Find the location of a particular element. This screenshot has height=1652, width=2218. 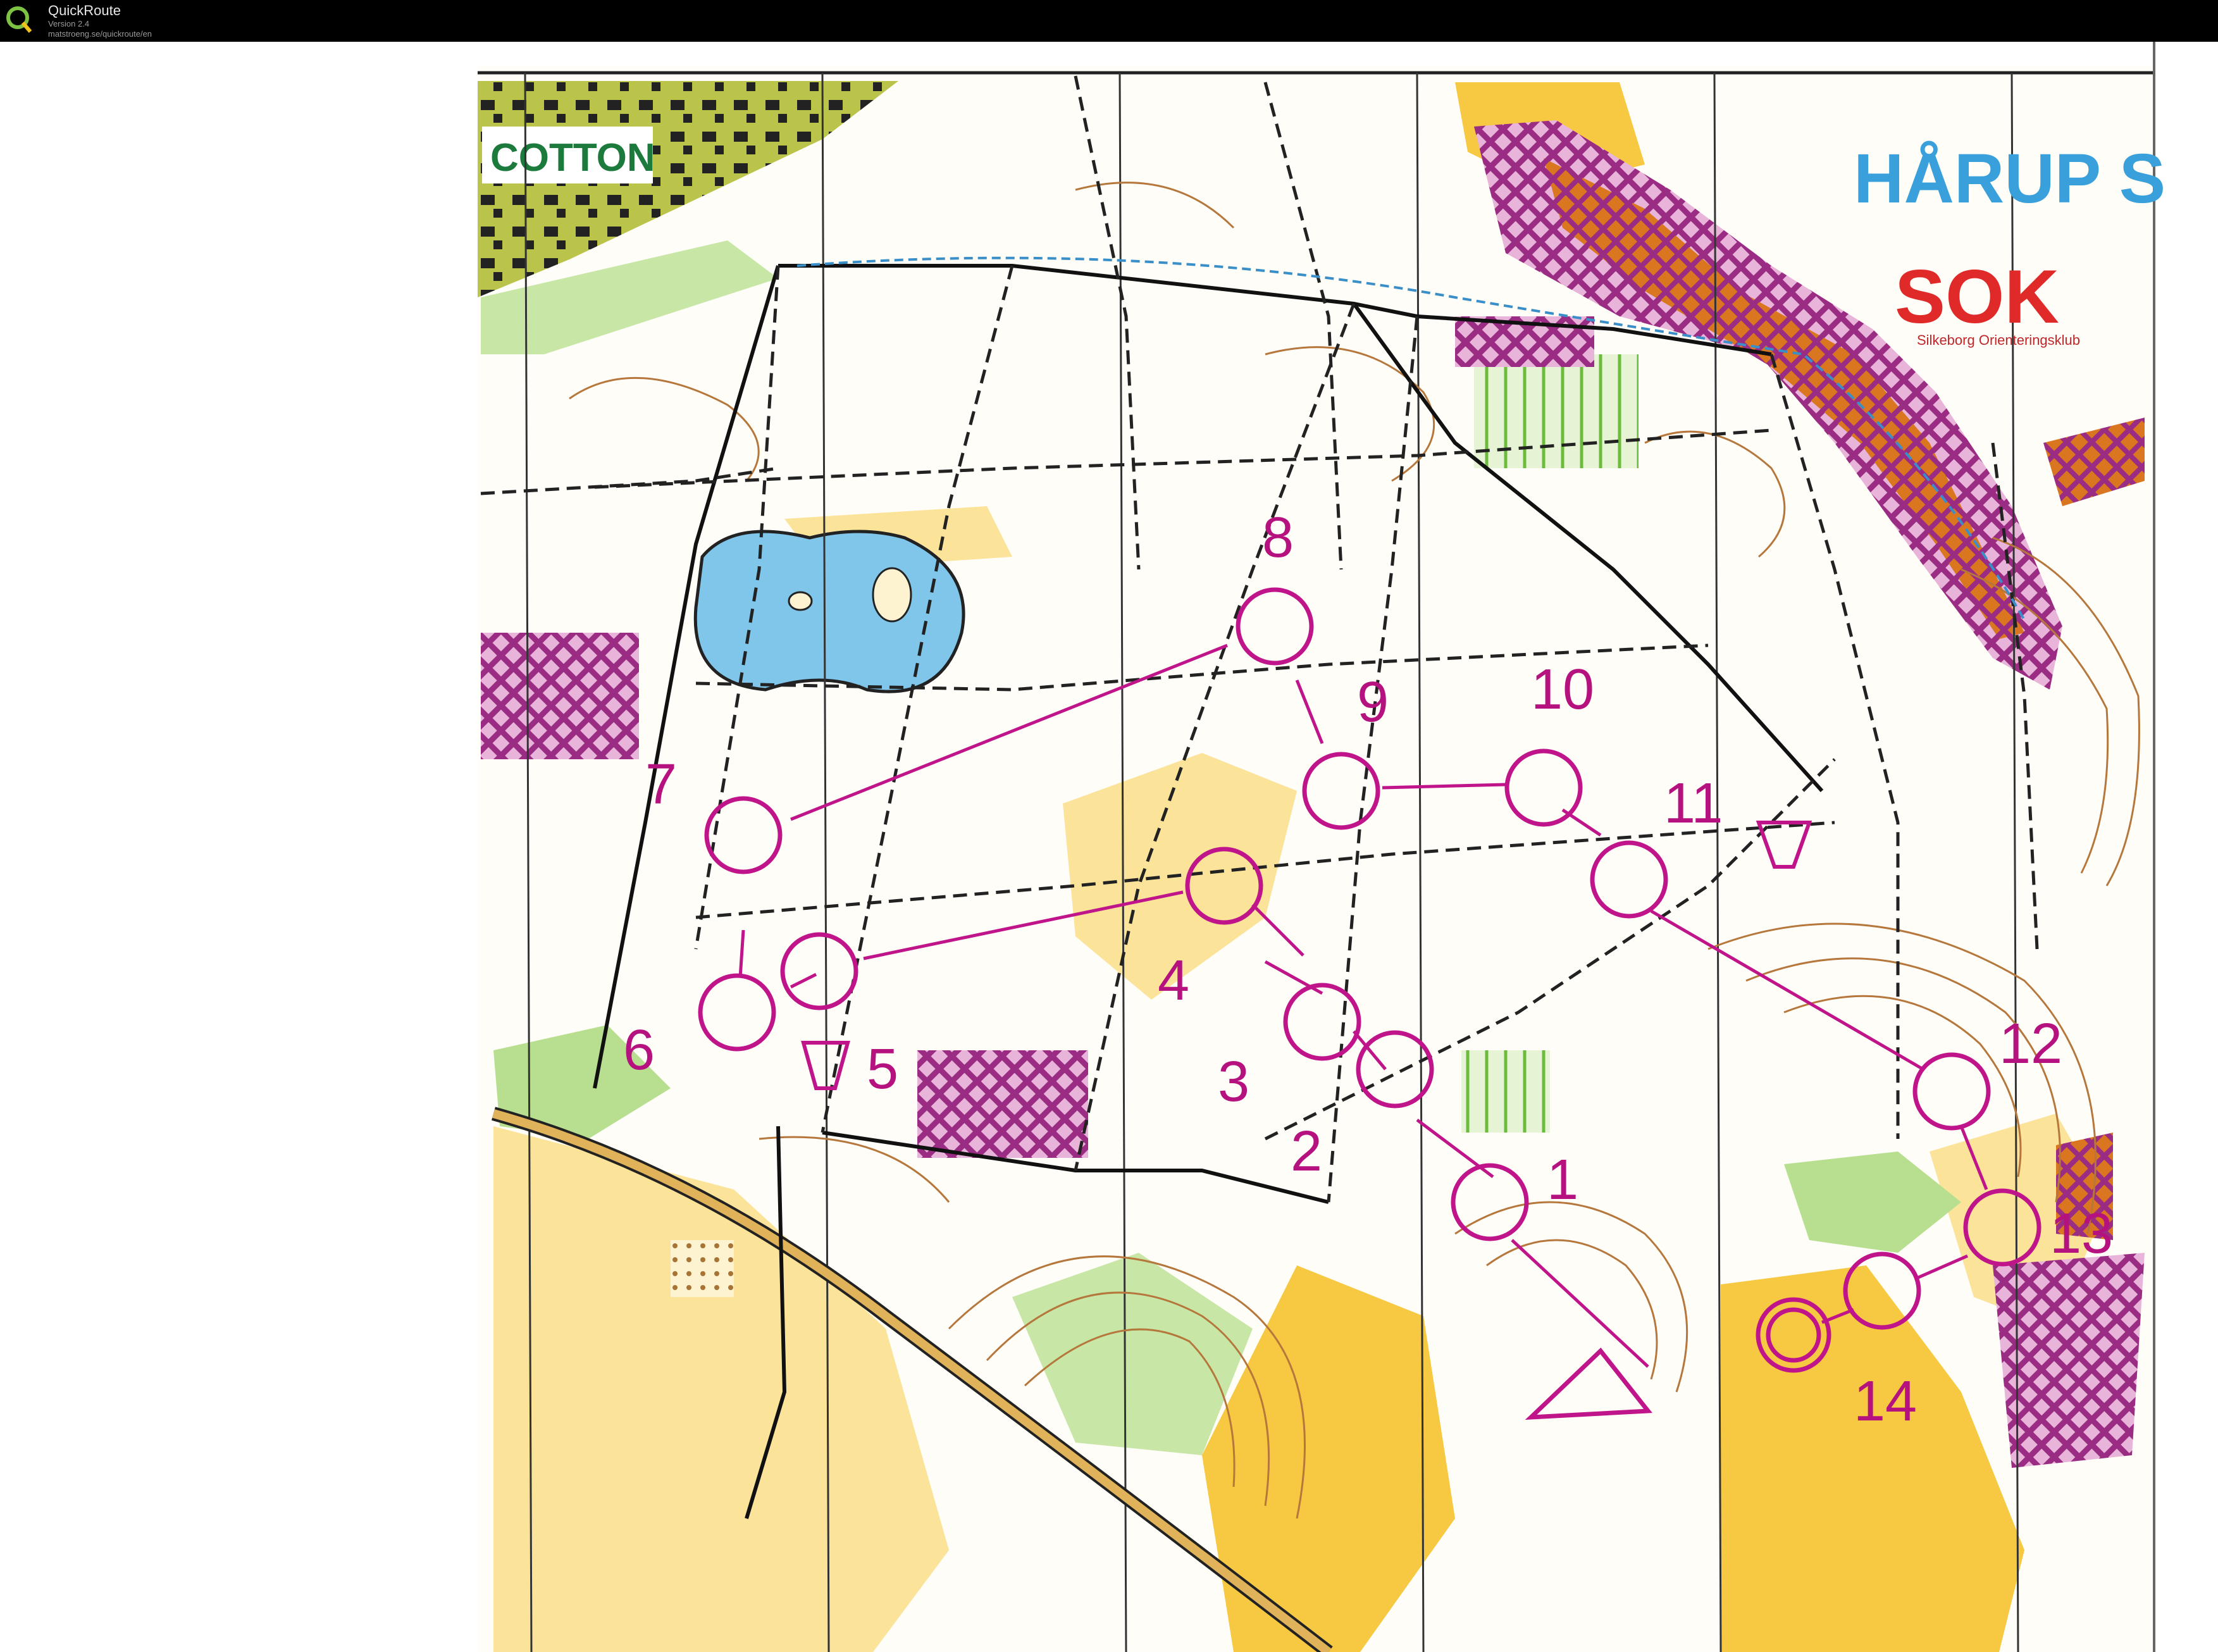

forbidden-area-right-lower is located at coordinates (2069, 1360).